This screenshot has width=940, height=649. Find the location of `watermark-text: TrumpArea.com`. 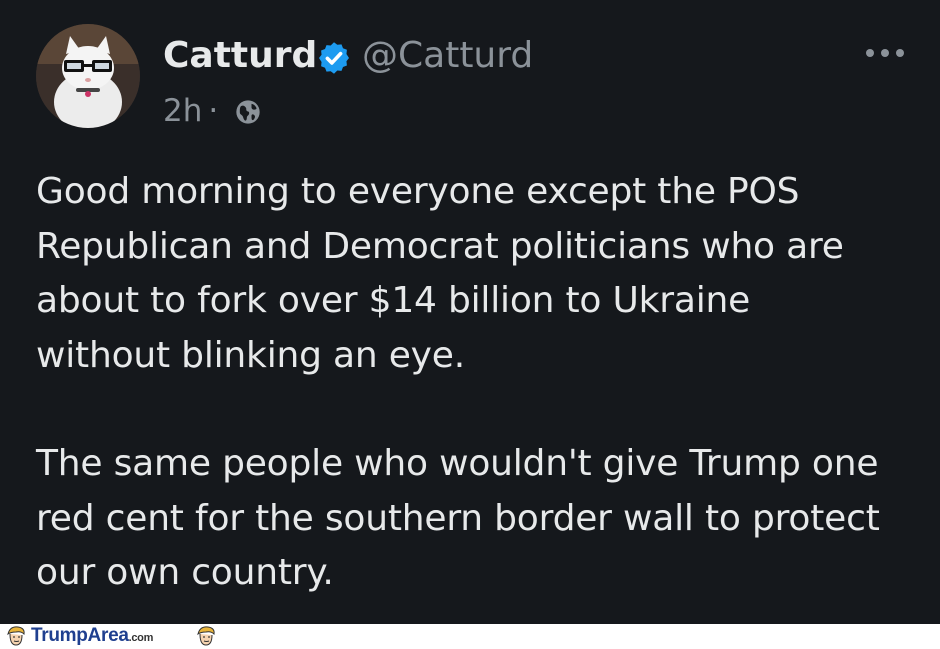

watermark-text: TrumpArea.com is located at coordinates (92, 637).